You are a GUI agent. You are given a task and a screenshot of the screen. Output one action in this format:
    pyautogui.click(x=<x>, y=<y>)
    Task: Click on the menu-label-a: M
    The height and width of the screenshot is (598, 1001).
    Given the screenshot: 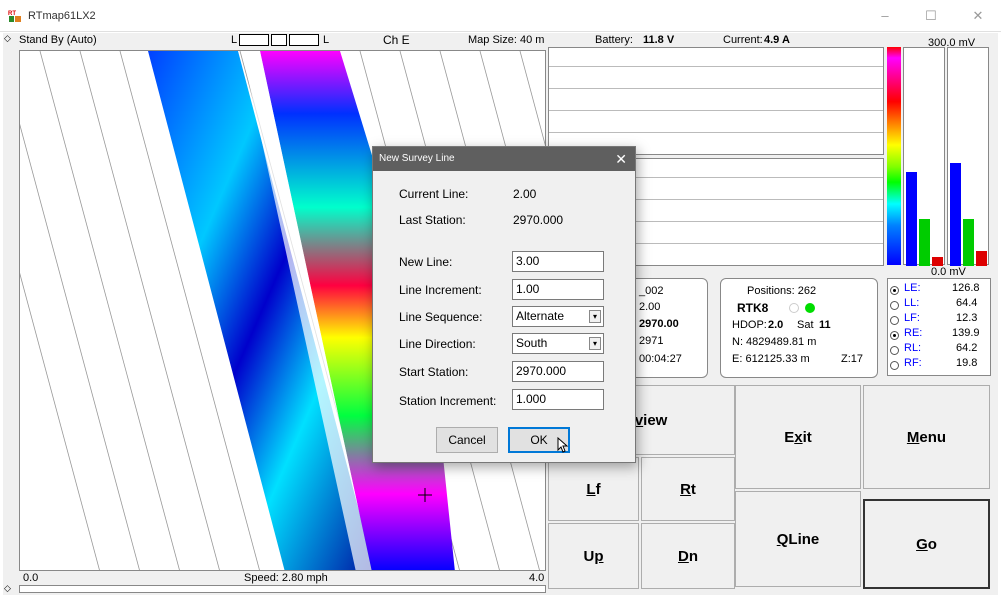 What is the action you would take?
    pyautogui.click(x=913, y=437)
    